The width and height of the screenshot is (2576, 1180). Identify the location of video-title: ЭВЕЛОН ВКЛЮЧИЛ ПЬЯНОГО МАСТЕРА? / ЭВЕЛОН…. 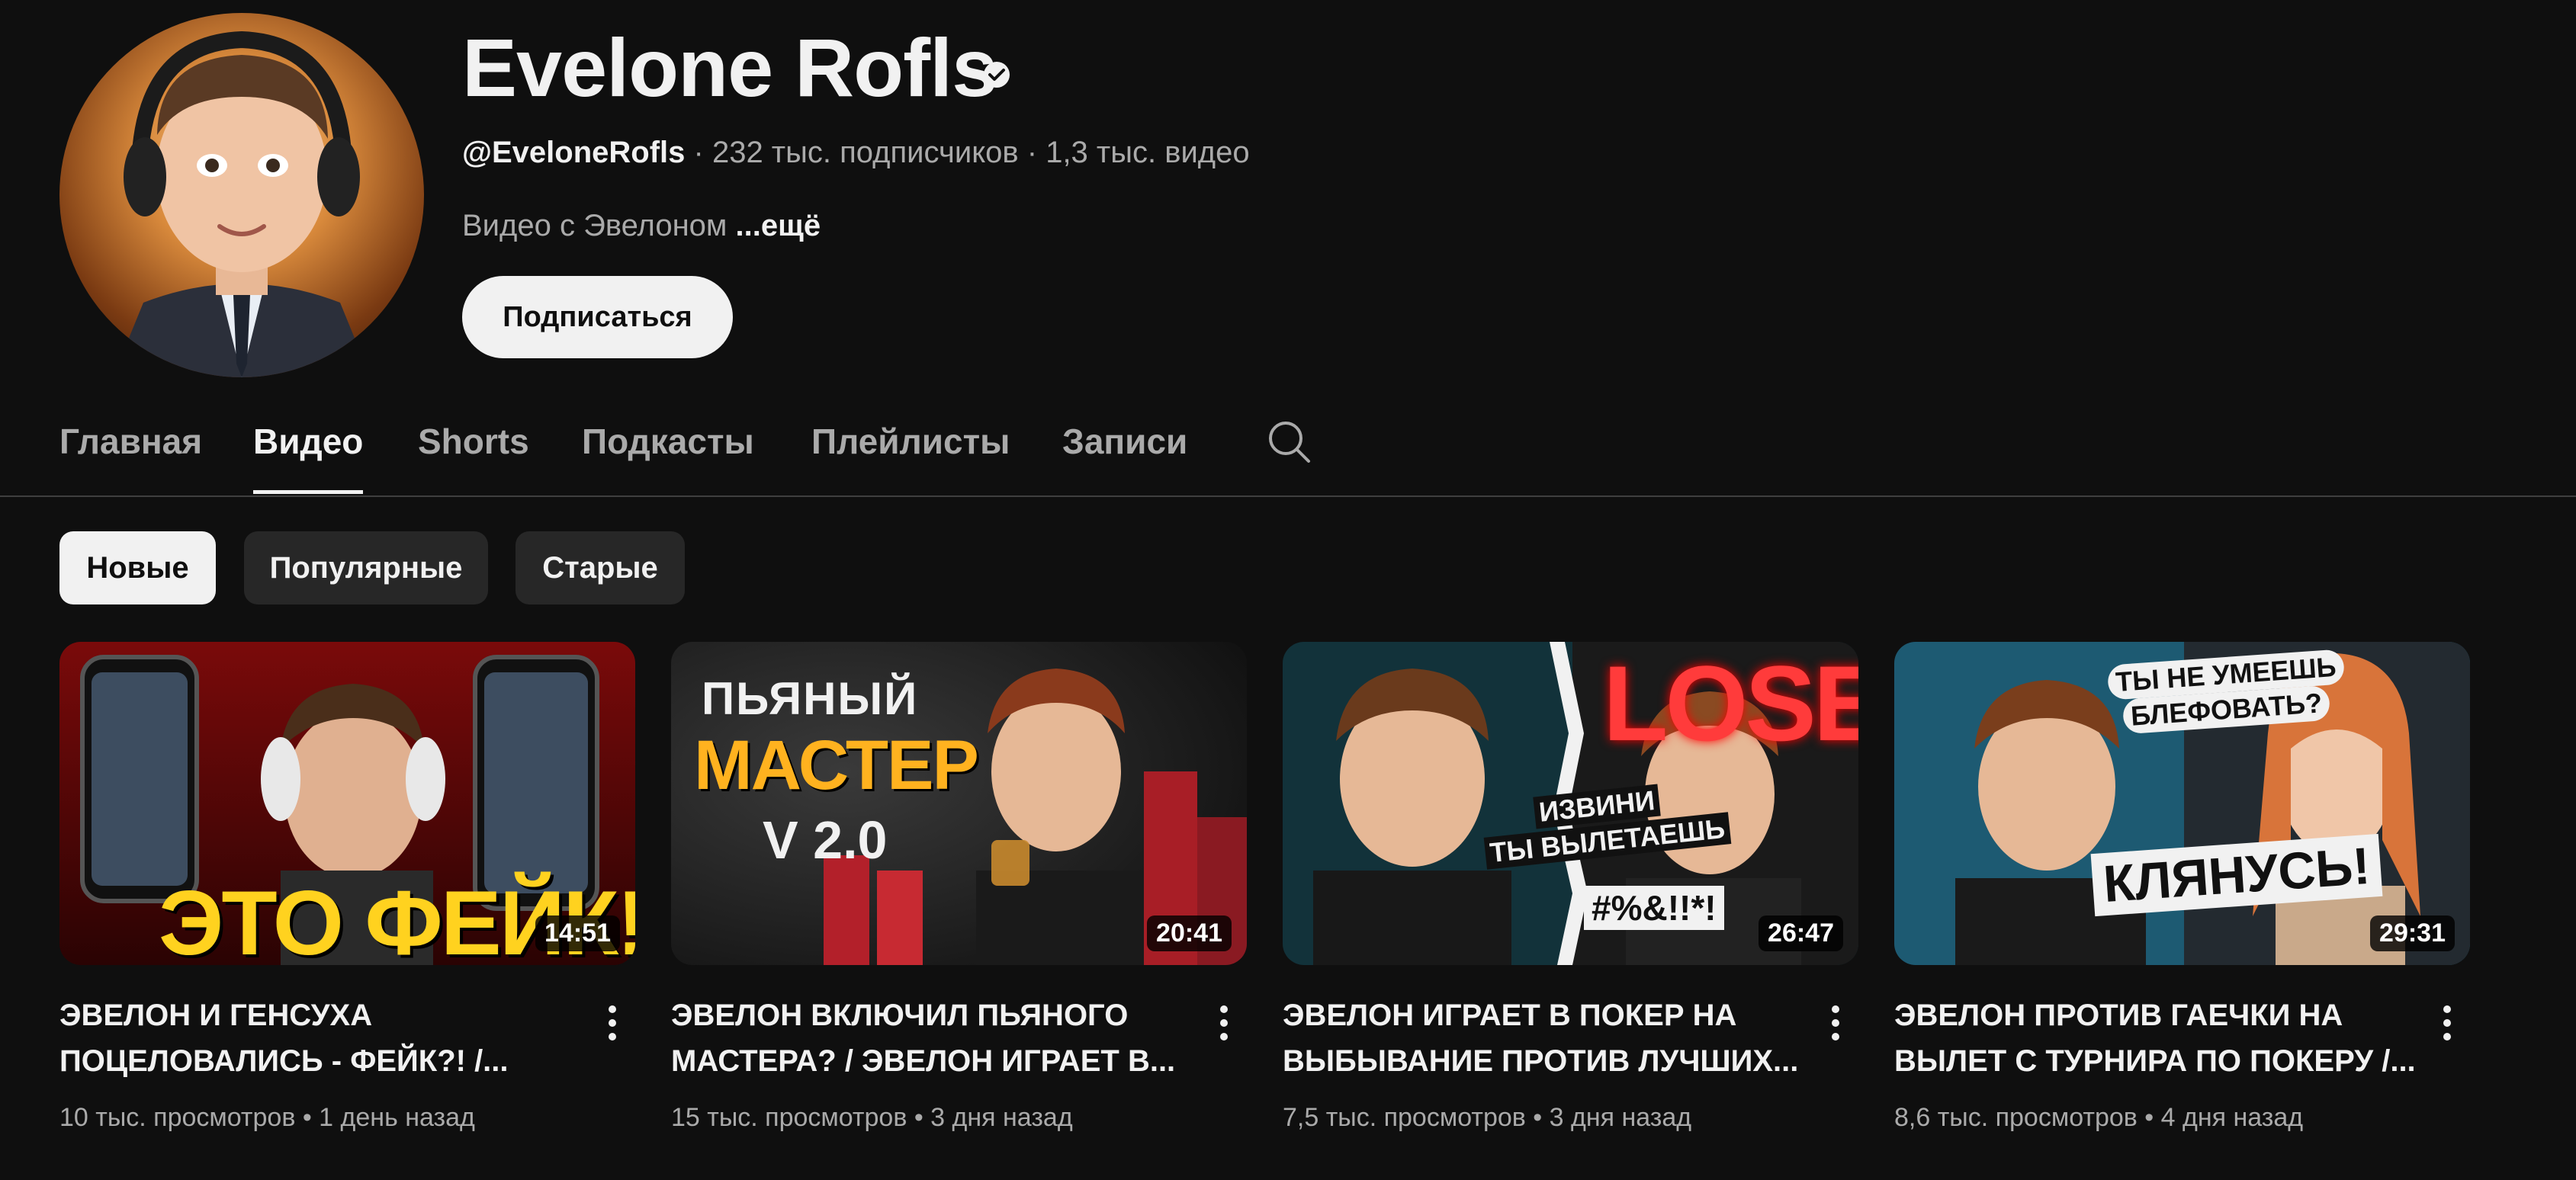
(934, 1038).